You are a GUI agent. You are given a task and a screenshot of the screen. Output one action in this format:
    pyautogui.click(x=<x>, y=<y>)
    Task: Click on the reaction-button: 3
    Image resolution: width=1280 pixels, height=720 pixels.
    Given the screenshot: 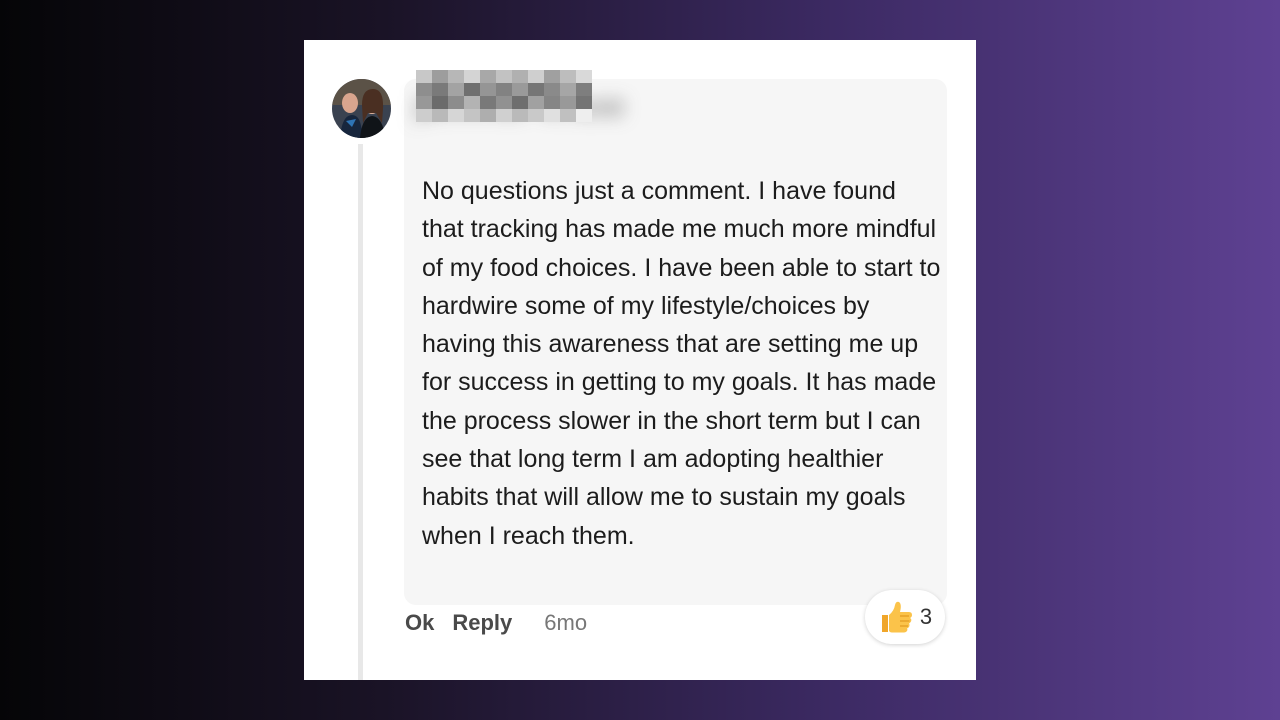 What is the action you would take?
    pyautogui.click(x=905, y=617)
    